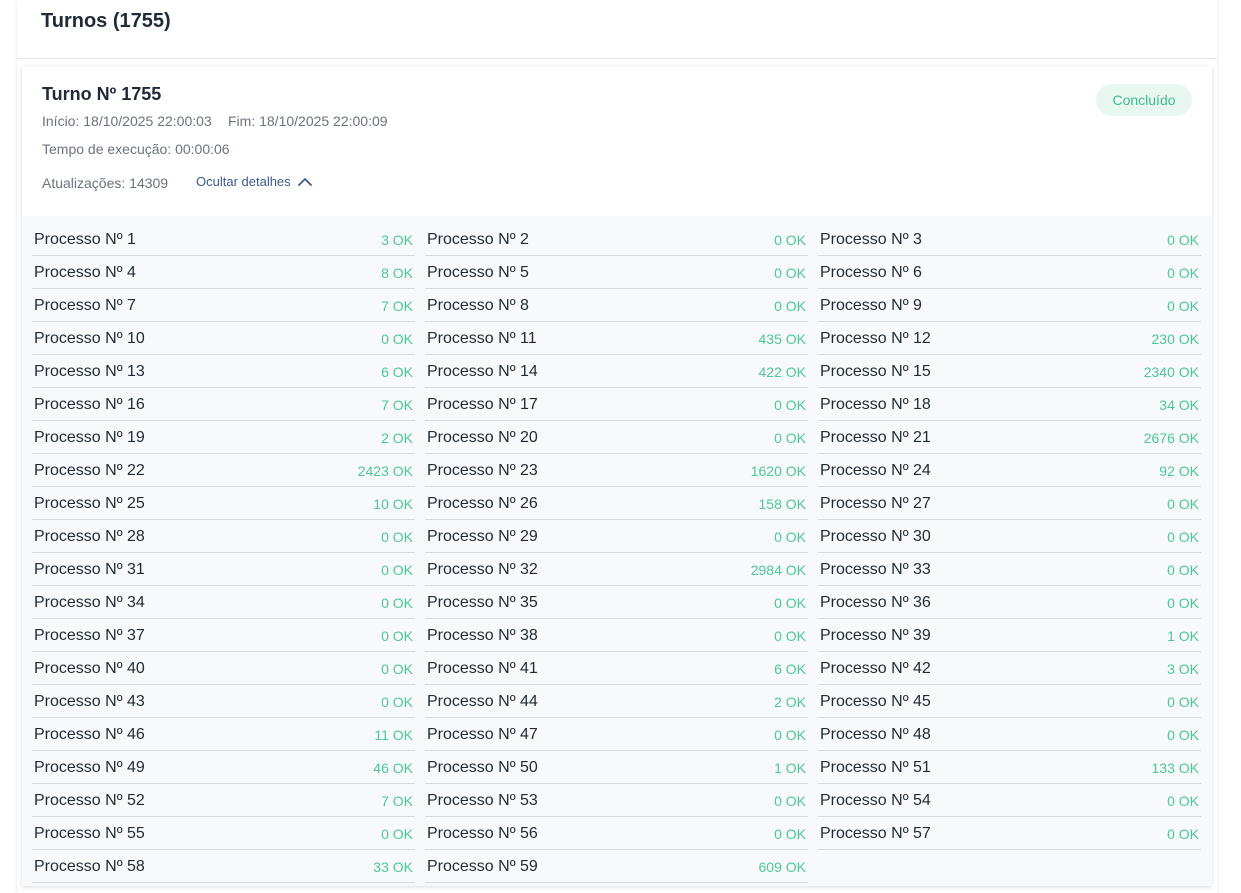  I want to click on process-ok-count: 33 OK, so click(393, 866).